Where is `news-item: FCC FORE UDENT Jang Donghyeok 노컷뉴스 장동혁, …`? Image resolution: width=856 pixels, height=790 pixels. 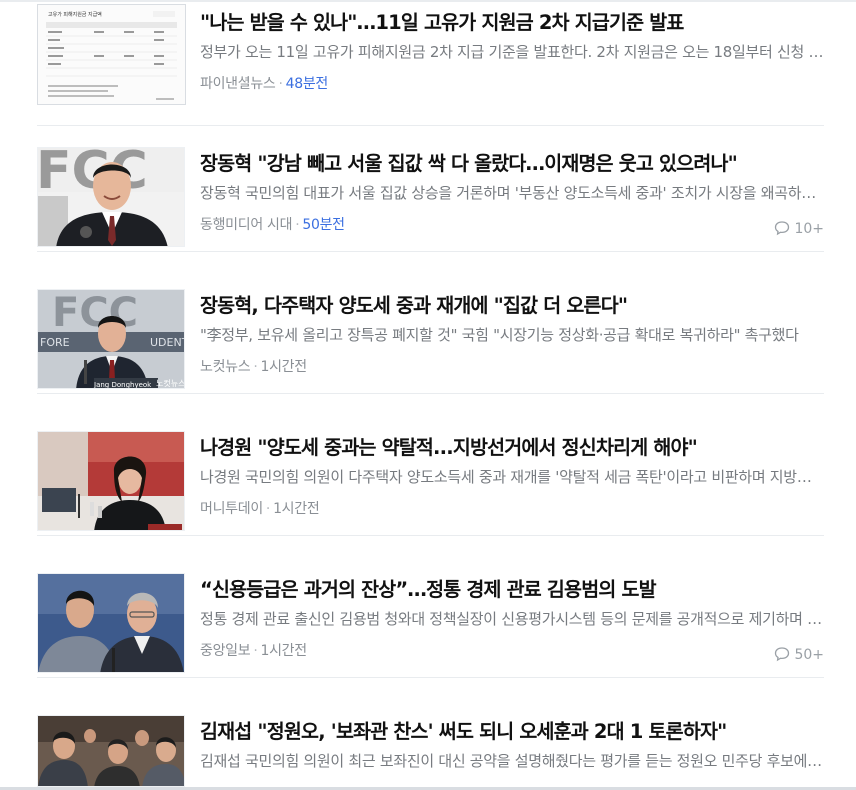 news-item: FCC FORE UDENT Jang Donghyeok 노컷뉴스 장동혁, … is located at coordinates (430, 331).